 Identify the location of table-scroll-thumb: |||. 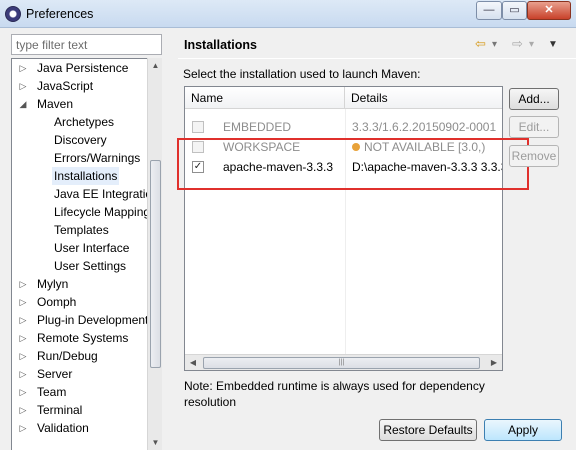
(341, 363).